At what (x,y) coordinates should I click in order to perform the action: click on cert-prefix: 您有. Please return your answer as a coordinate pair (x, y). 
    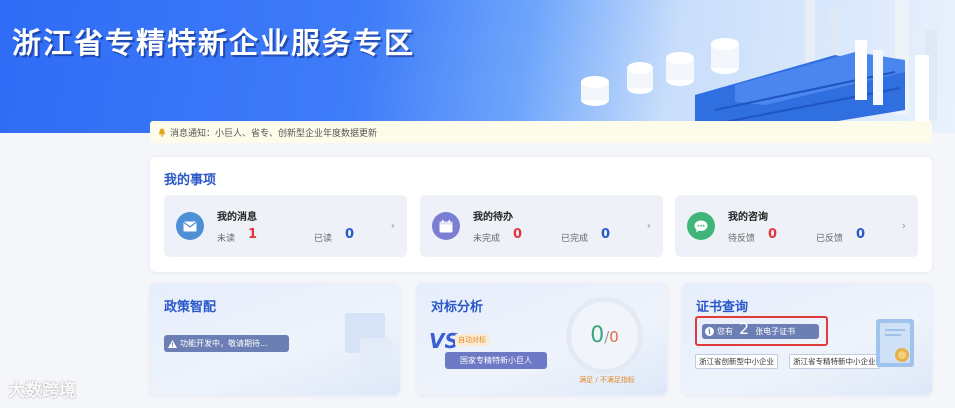
    Looking at the image, I should click on (725, 331).